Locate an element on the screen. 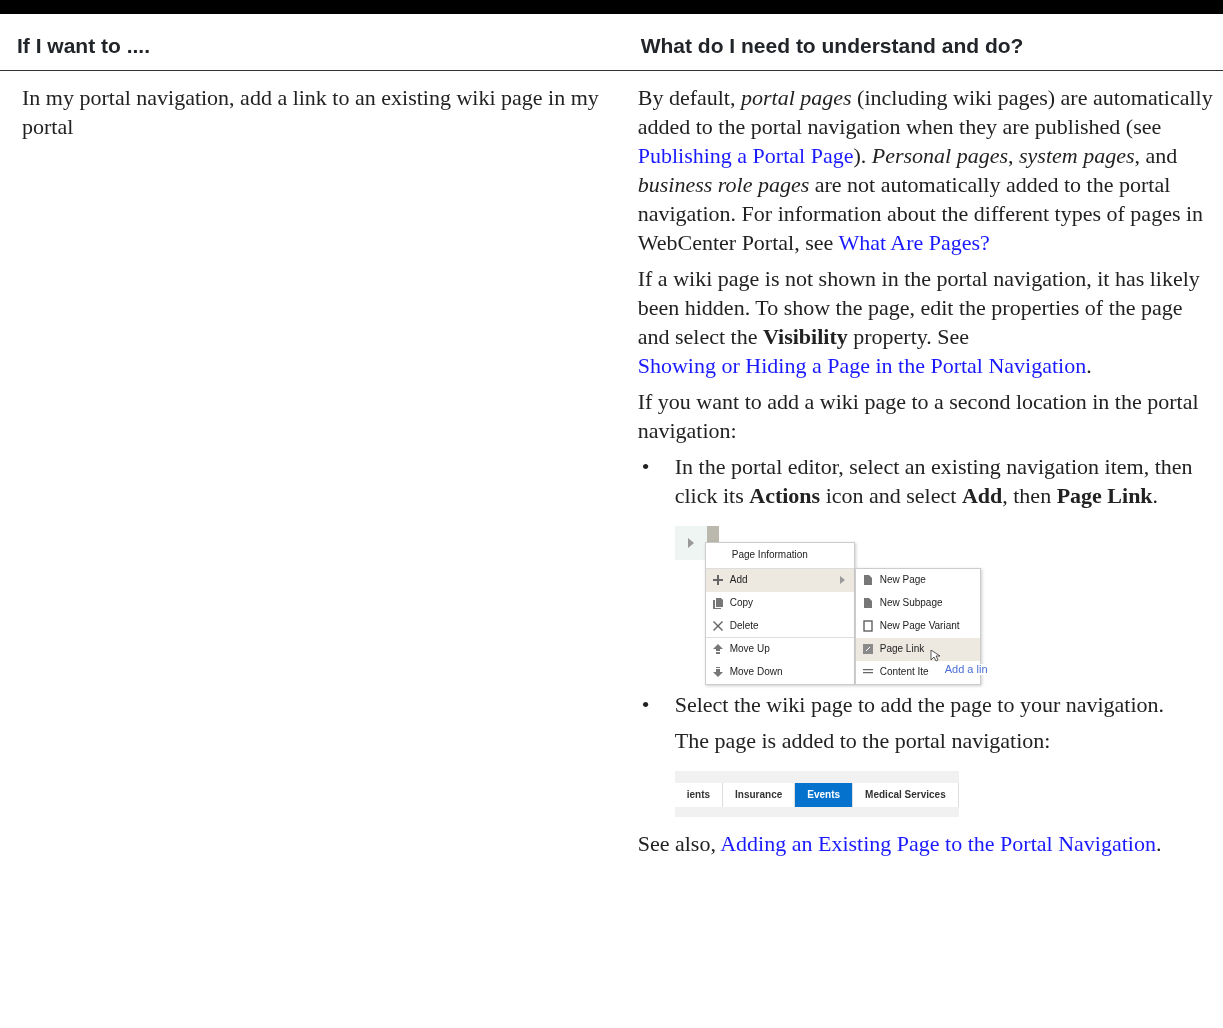 Image resolution: width=1223 pixels, height=1028 pixels. paragraph: See also, Adding an Existing Page to the Portal Navigation. is located at coordinates (900, 843).